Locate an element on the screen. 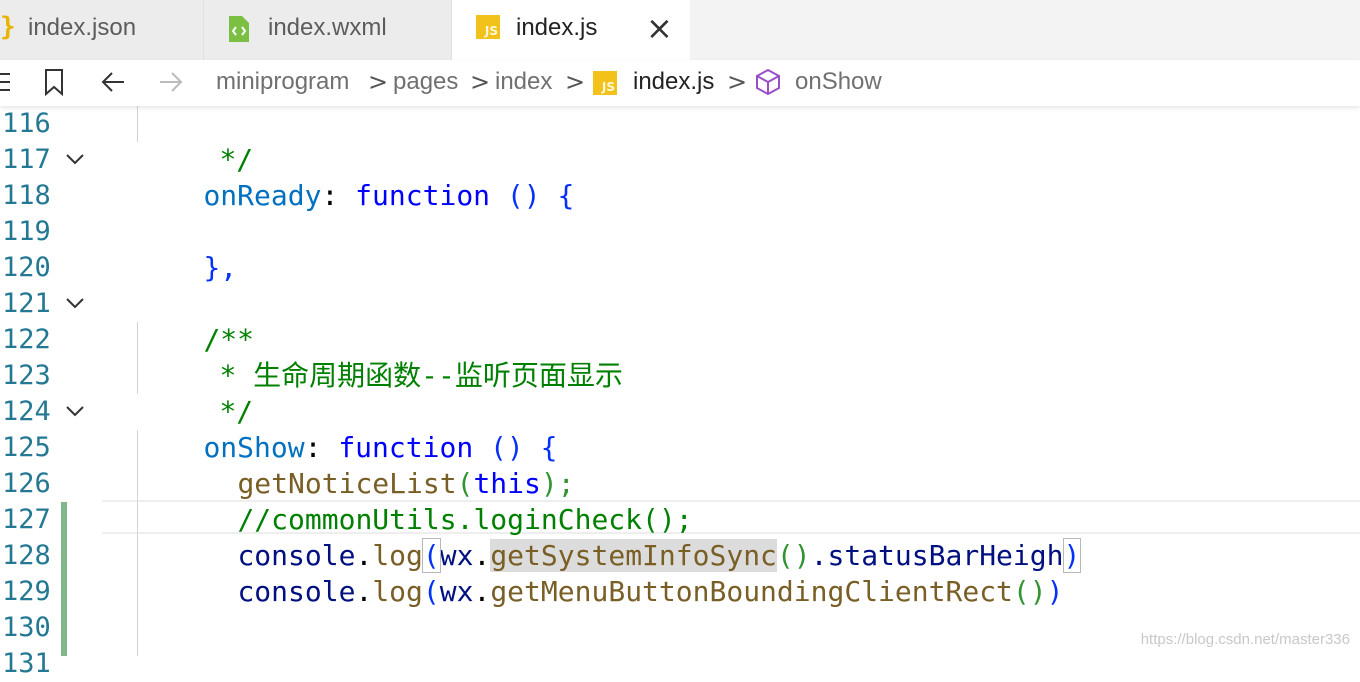 This screenshot has width=1360, height=682. breadcrumb-item-index-js: index.js is located at coordinates (673, 82).